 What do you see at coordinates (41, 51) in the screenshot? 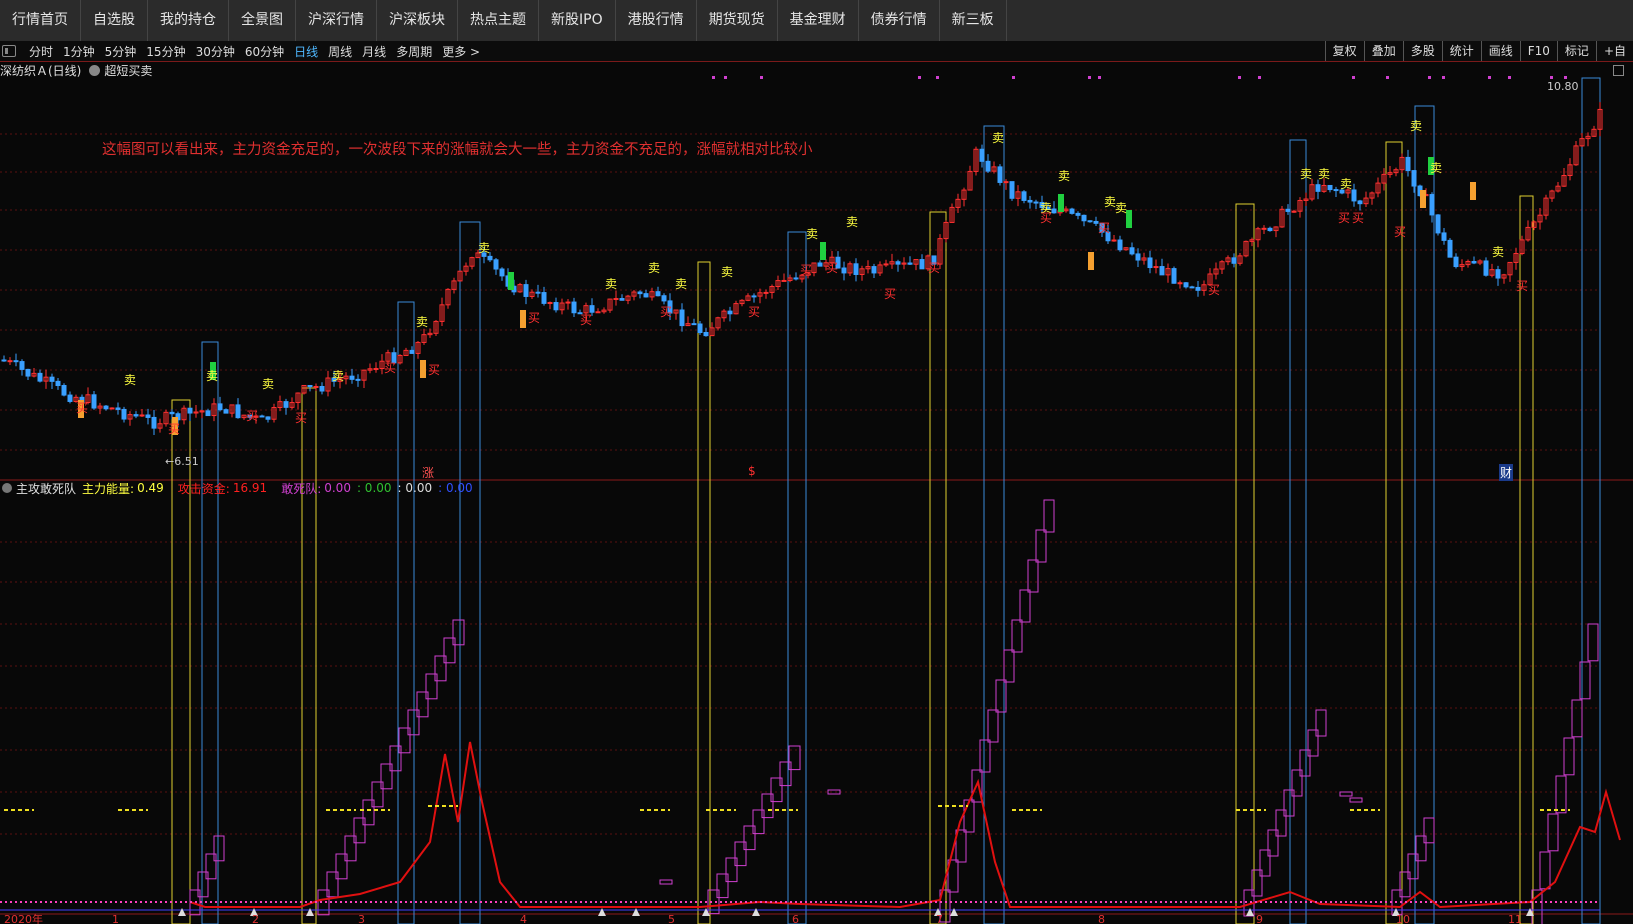
I see `period-tab-0: 分时` at bounding box center [41, 51].